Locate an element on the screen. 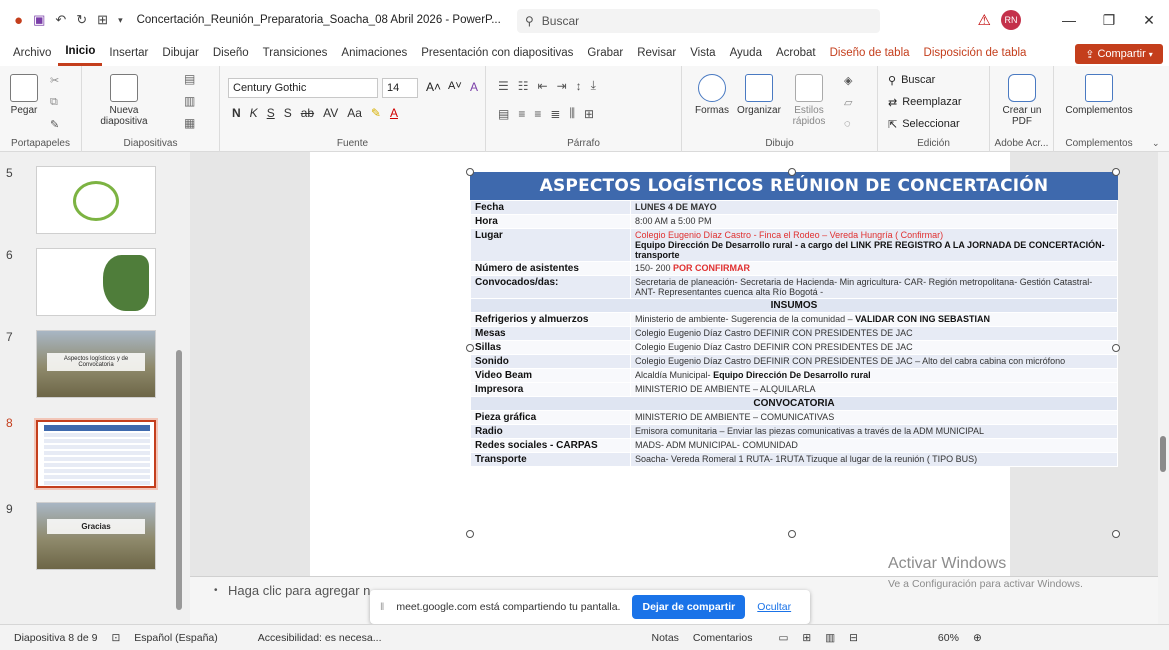 This screenshot has height=650, width=1169. tab-revisar: Revisar is located at coordinates (656, 53).